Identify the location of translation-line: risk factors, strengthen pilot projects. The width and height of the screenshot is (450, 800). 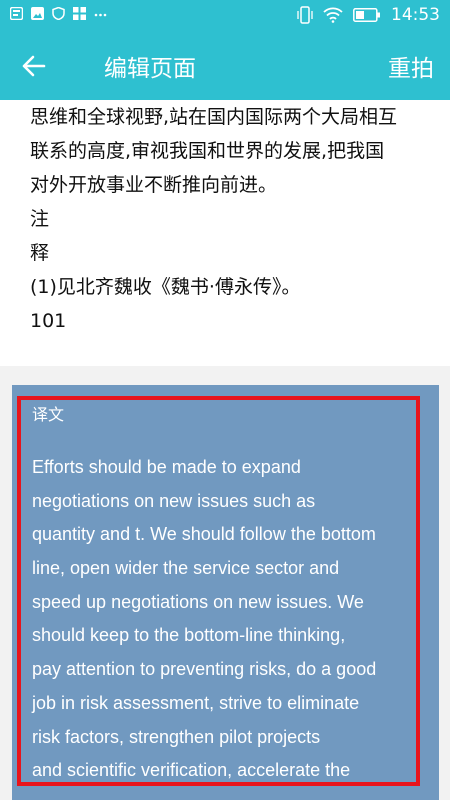
(176, 736).